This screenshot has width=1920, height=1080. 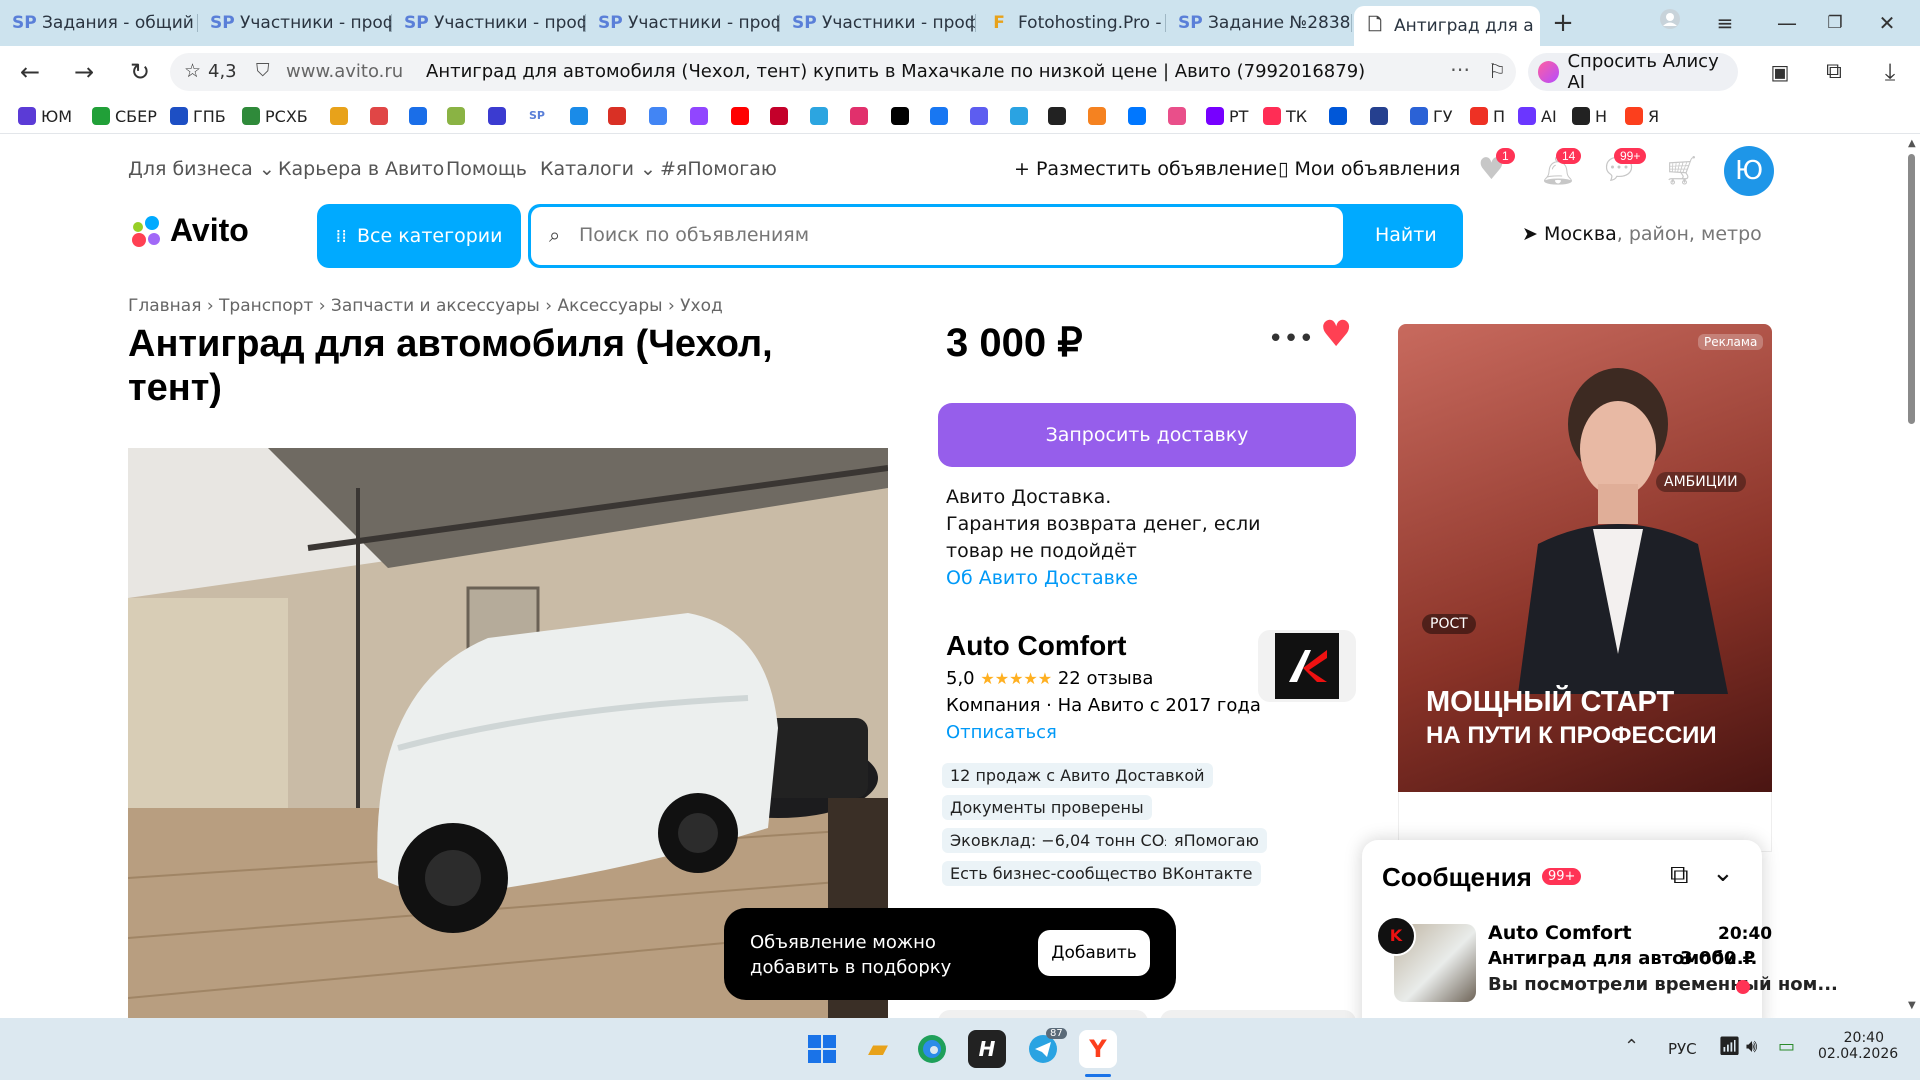 I want to click on collapse-chevron-icon: ⌄, so click(x=1723, y=873).